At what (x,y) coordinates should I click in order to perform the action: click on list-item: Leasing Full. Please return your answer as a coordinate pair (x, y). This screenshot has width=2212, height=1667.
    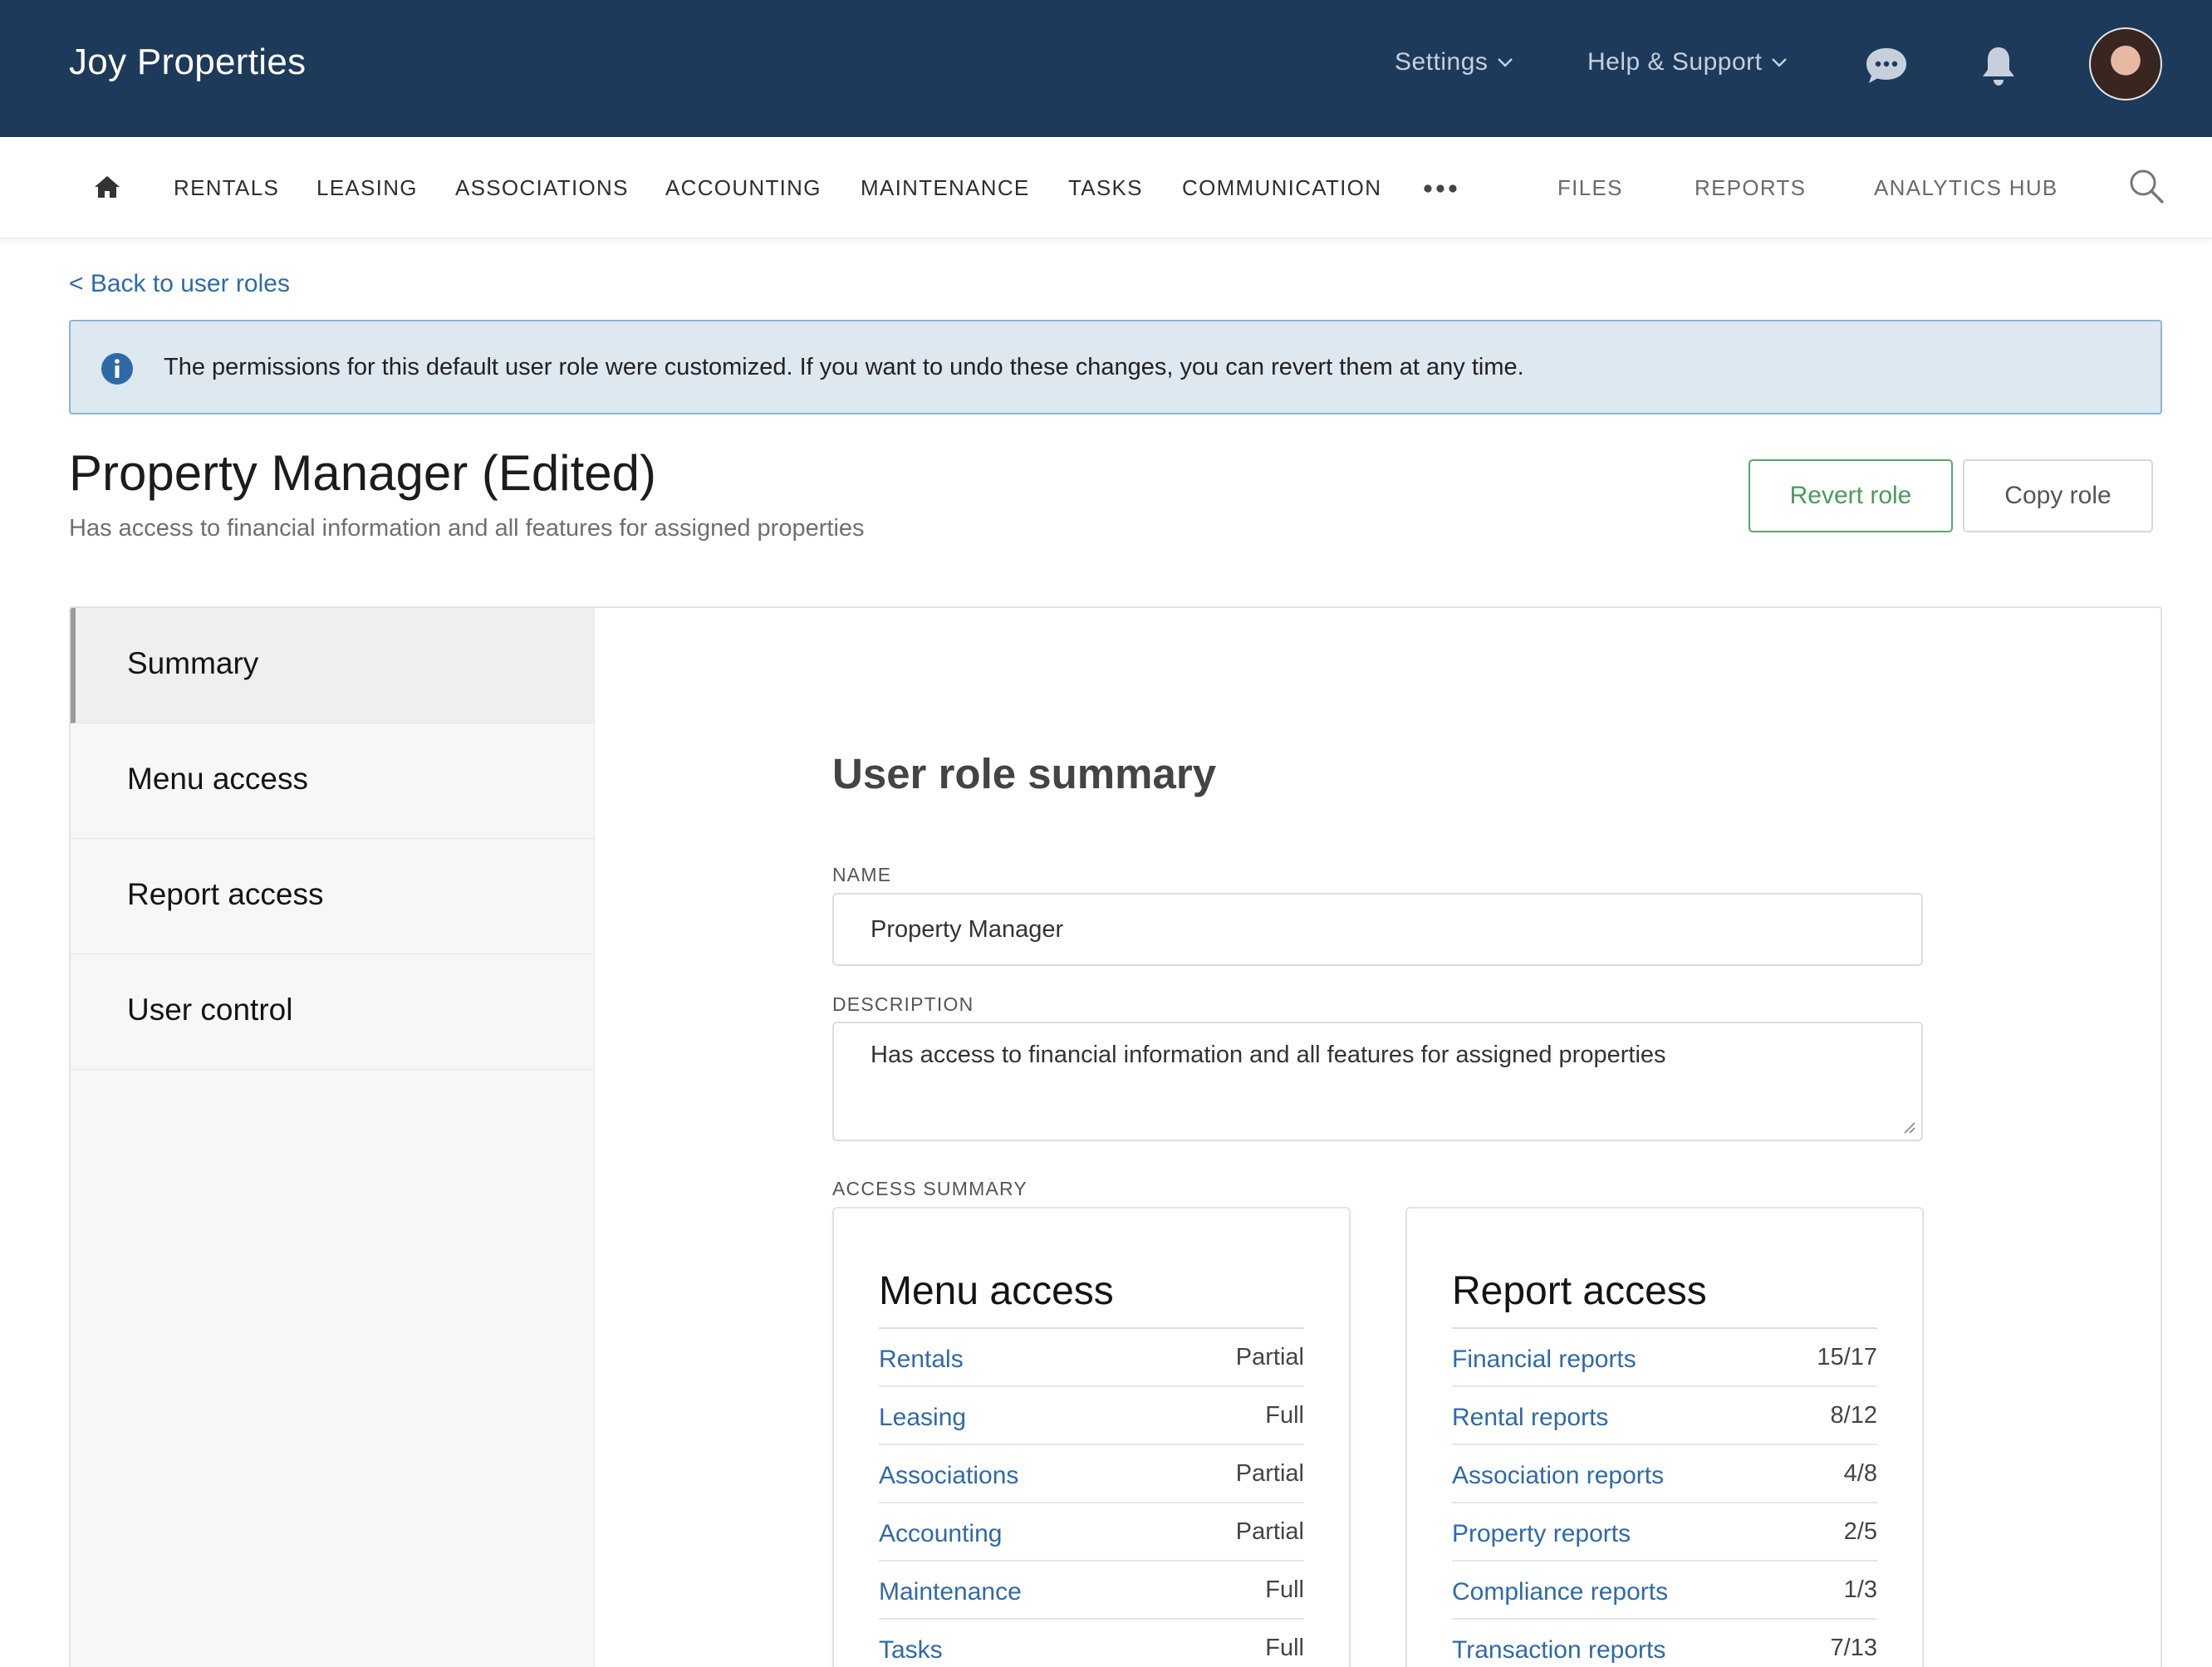
    Looking at the image, I should click on (1091, 1416).